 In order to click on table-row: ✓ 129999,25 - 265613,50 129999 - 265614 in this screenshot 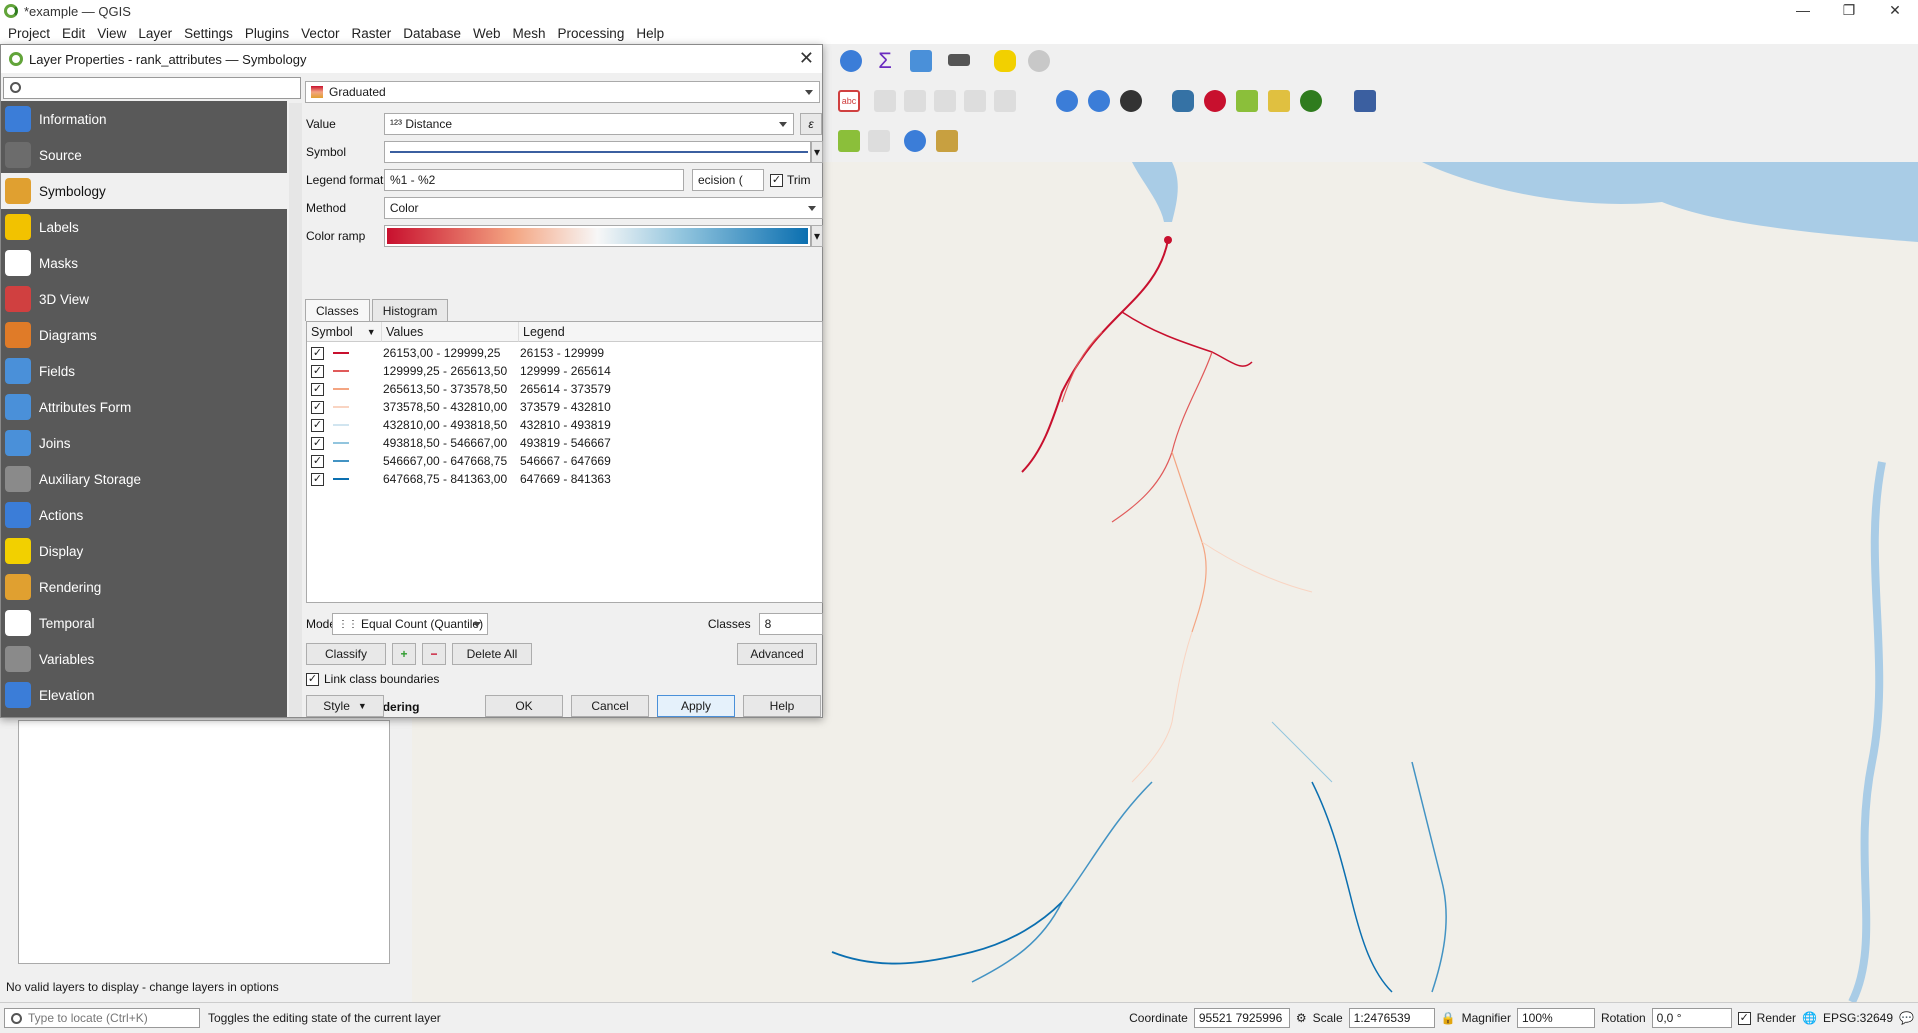, I will do `click(564, 371)`.